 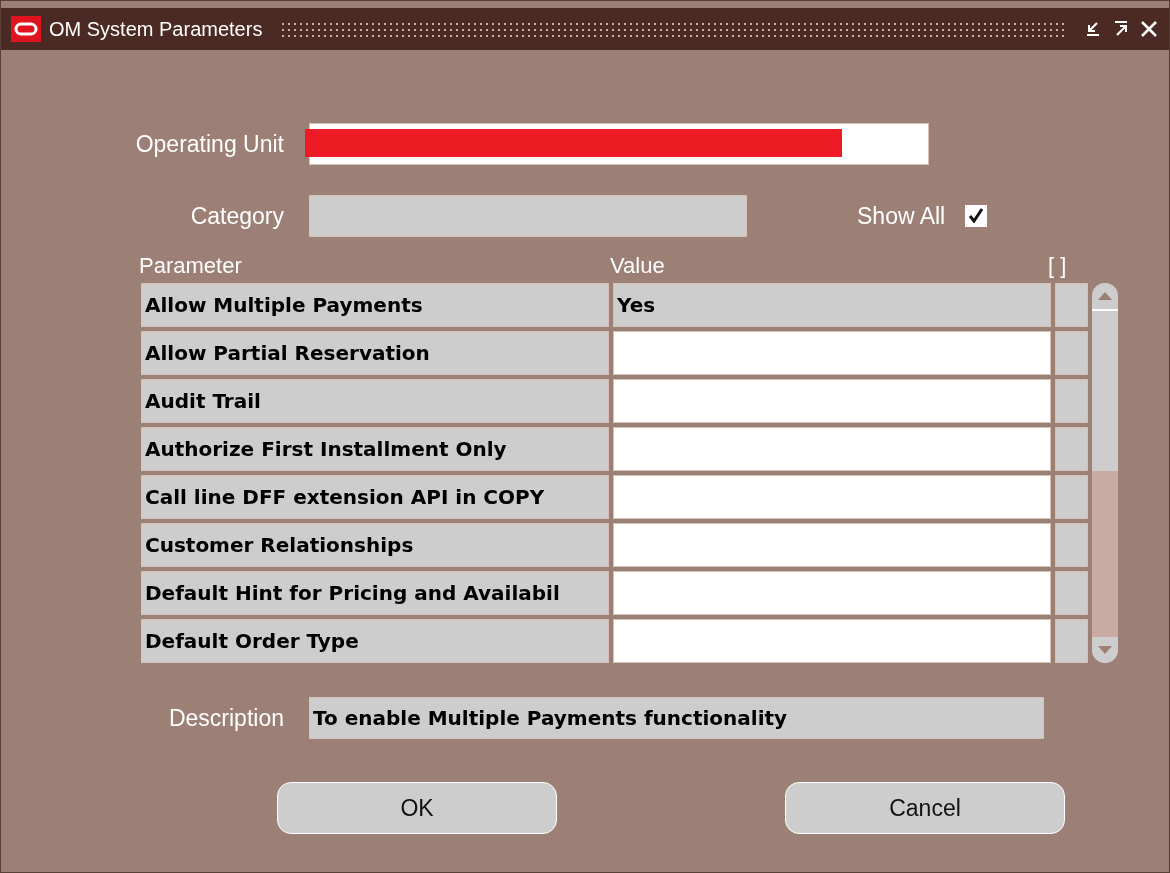 What do you see at coordinates (375, 641) in the screenshot?
I see `table-cell: Default Order Type` at bounding box center [375, 641].